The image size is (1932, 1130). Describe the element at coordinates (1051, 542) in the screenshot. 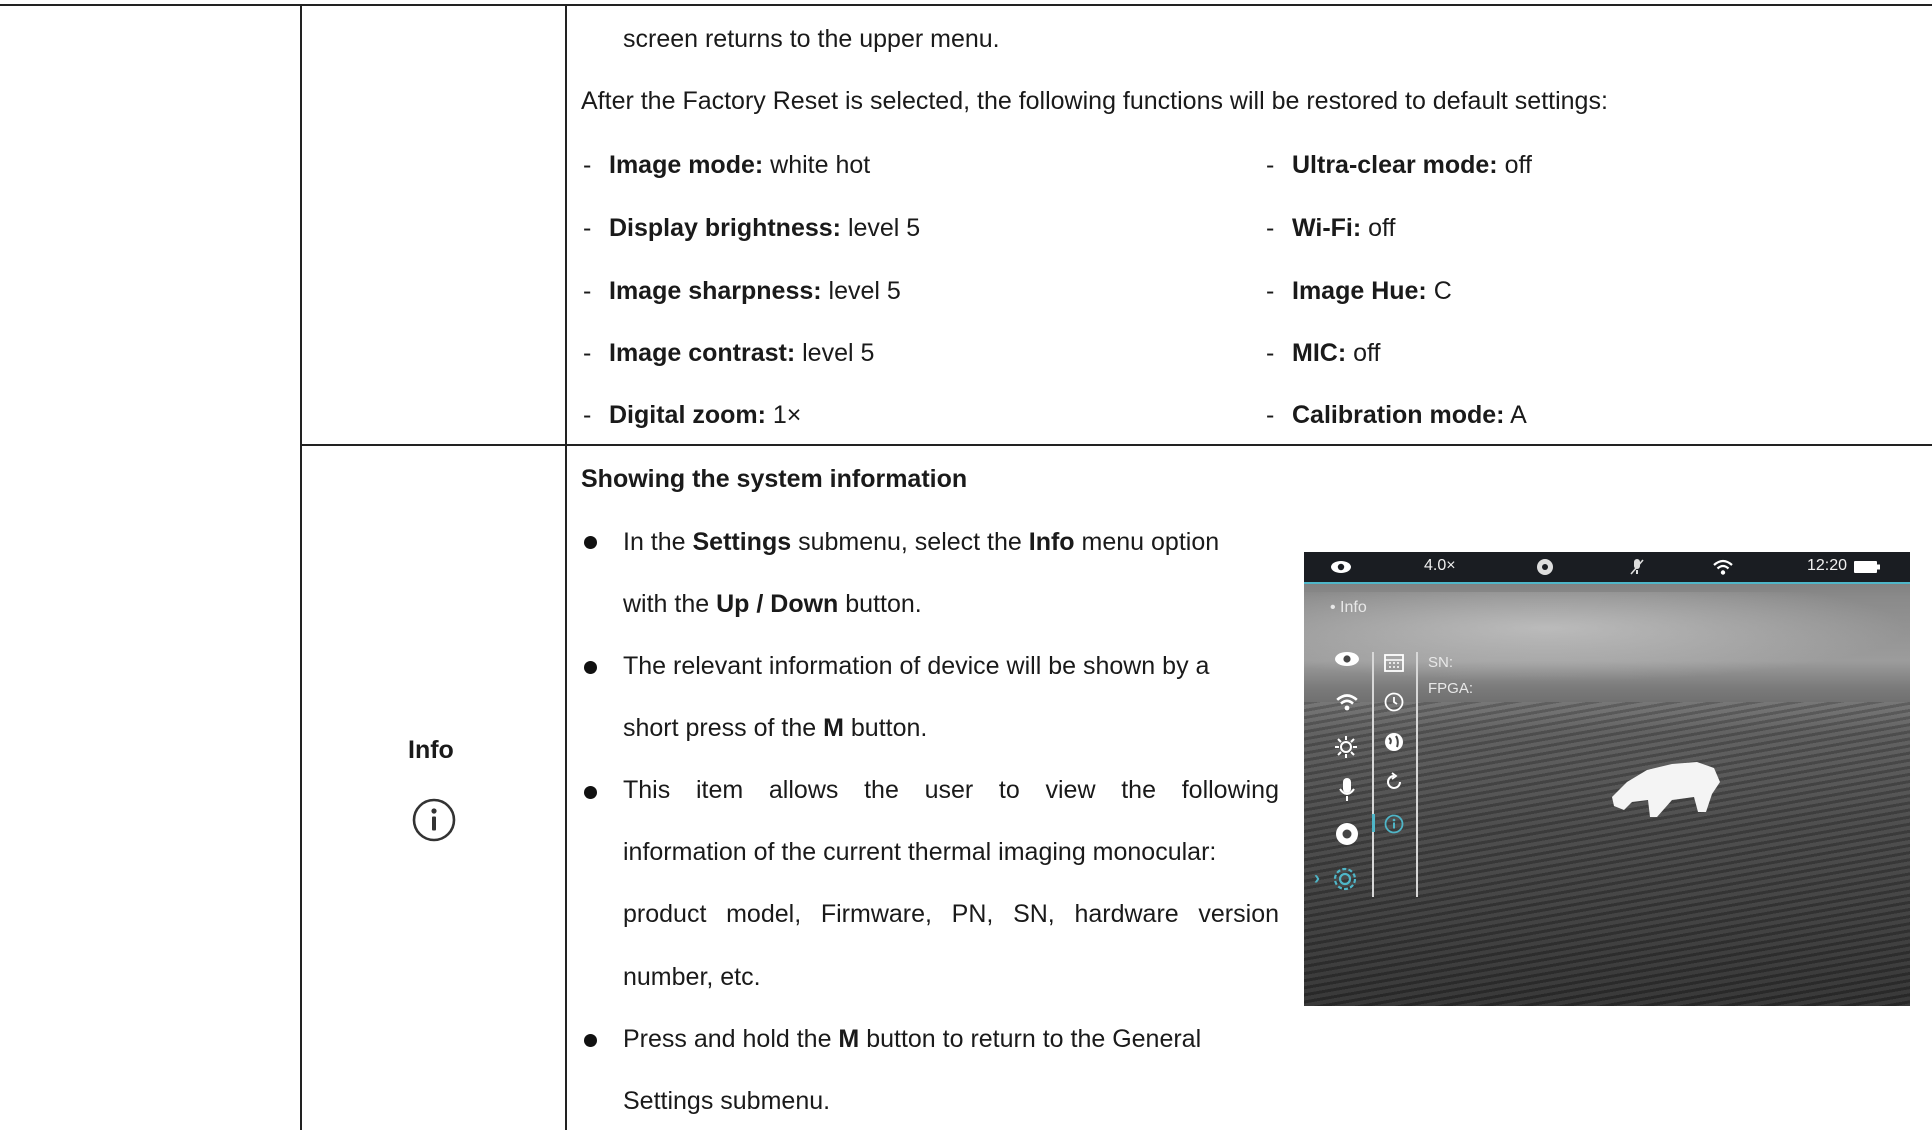

I see `info-term: Info` at that location.